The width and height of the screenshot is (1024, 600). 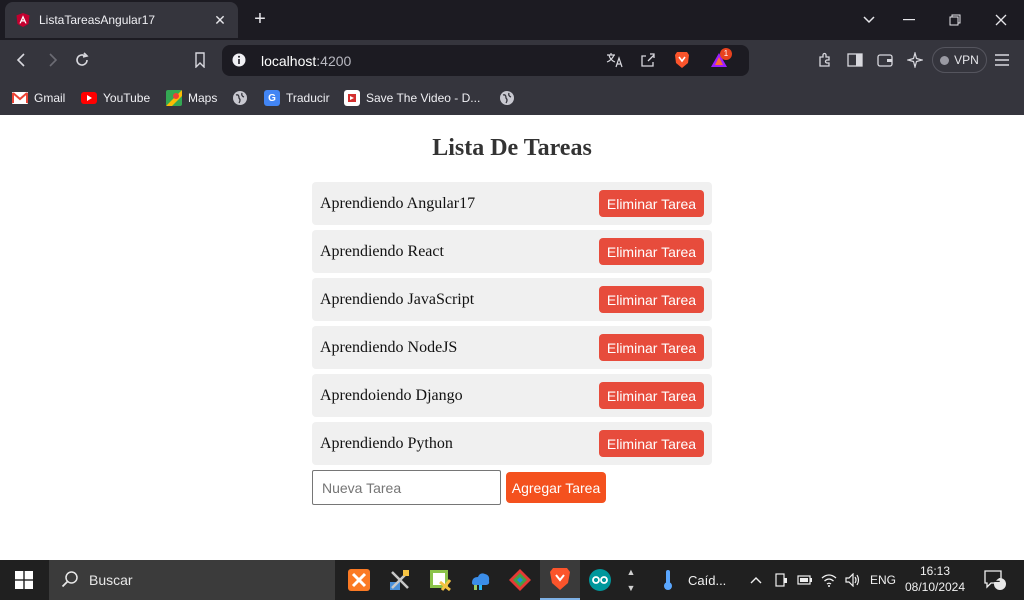 I want to click on volume-icon, so click(x=853, y=580).